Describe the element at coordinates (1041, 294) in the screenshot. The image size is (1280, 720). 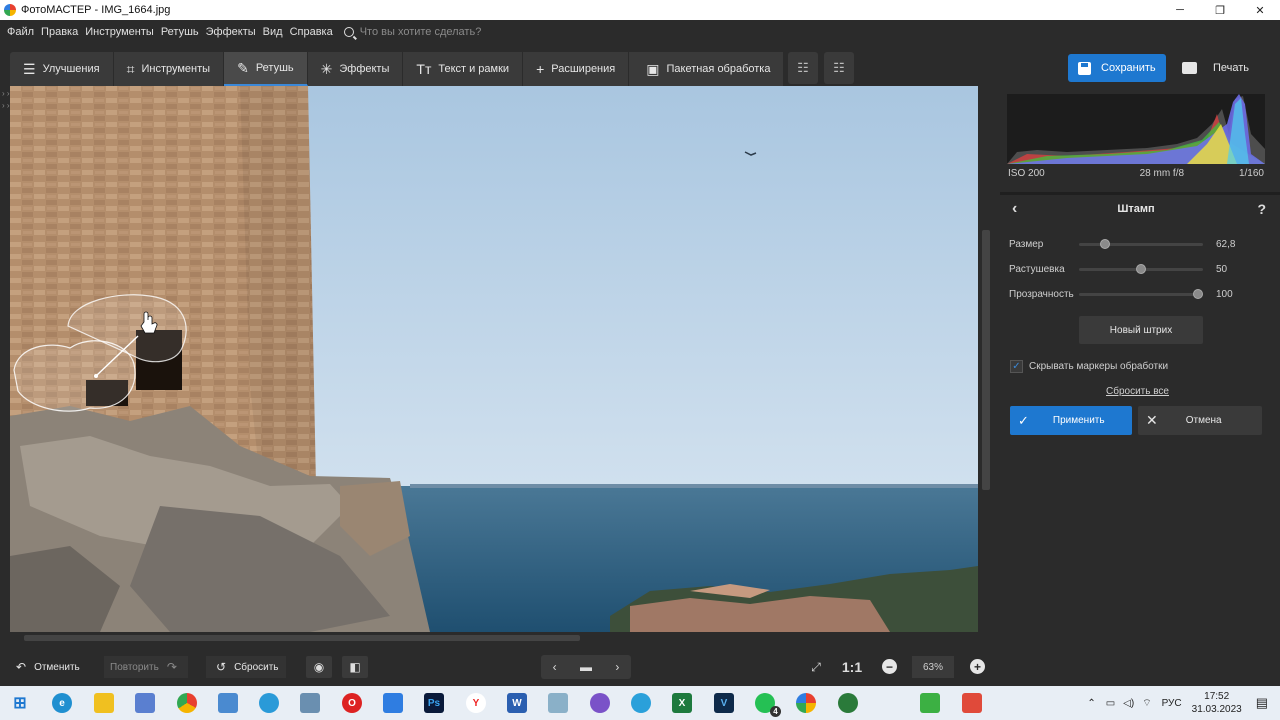
I see `opacity-label: Прозрачность` at that location.